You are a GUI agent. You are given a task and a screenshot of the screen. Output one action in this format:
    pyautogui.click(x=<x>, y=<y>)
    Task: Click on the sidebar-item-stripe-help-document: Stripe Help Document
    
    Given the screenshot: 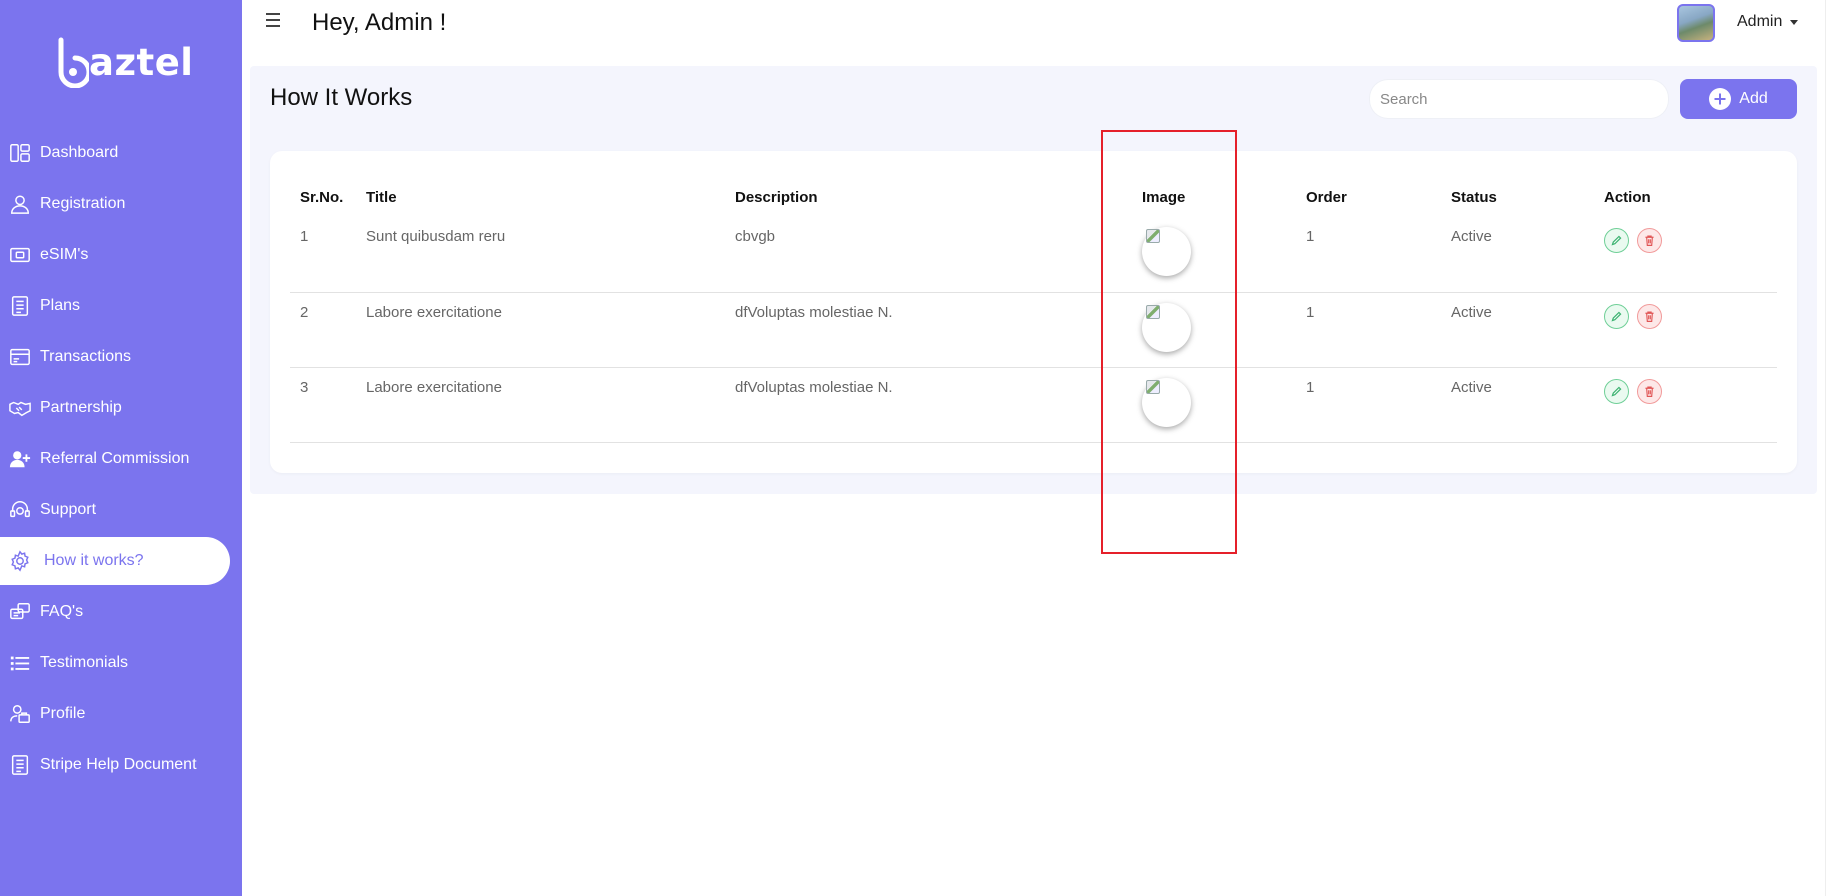 What is the action you would take?
    pyautogui.click(x=121, y=765)
    